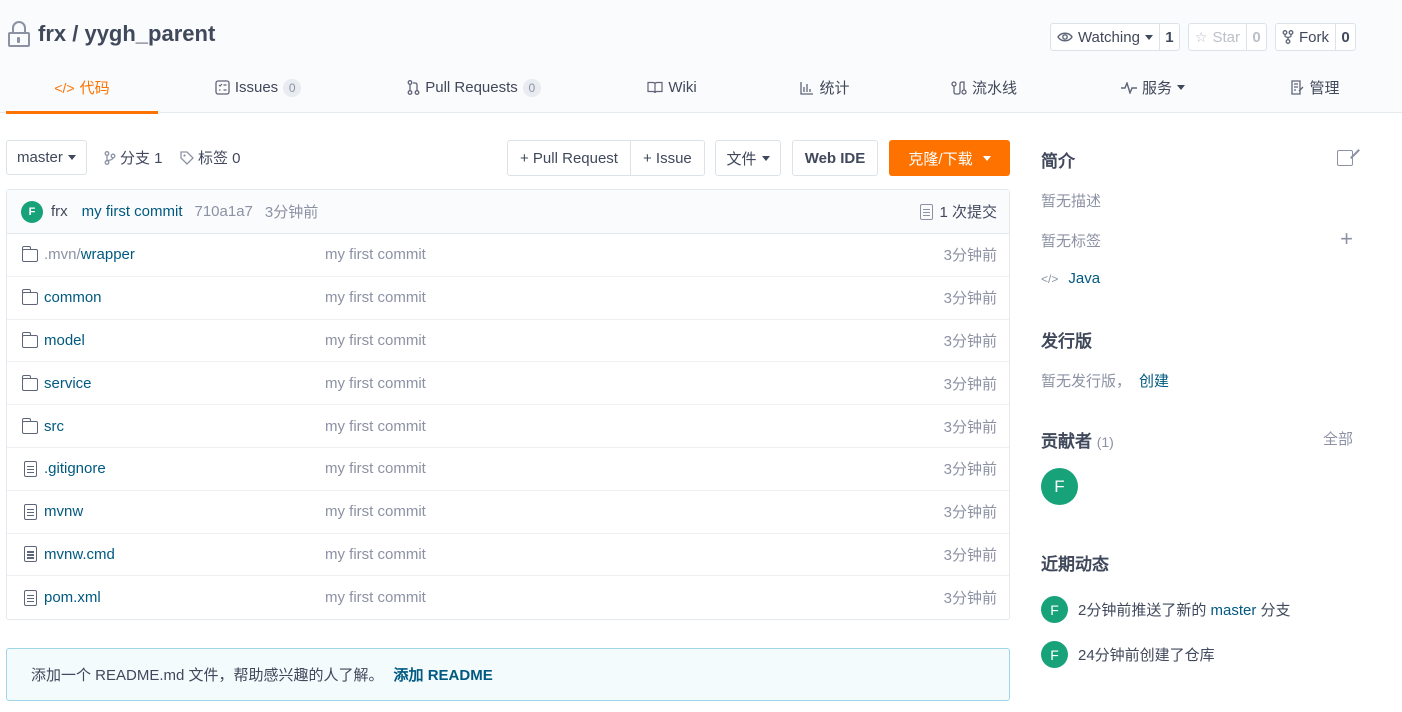  I want to click on commit-sha: 710a1a7, so click(224, 211).